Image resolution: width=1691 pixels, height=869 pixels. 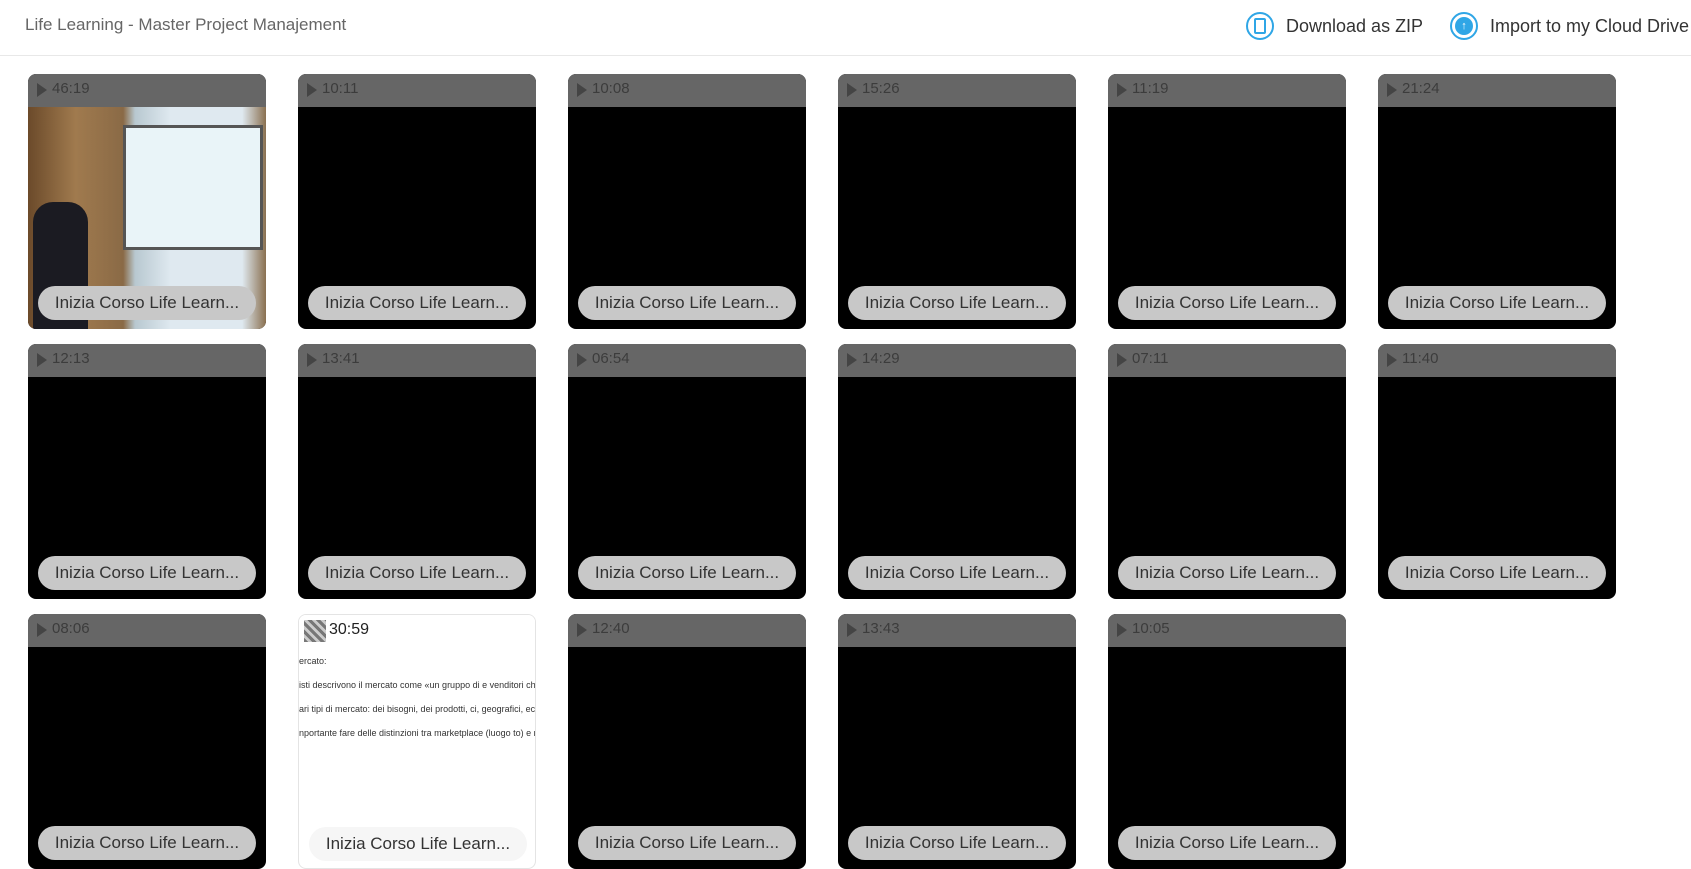 I want to click on download-zip-button: Download as ZIP, so click(x=1334, y=26).